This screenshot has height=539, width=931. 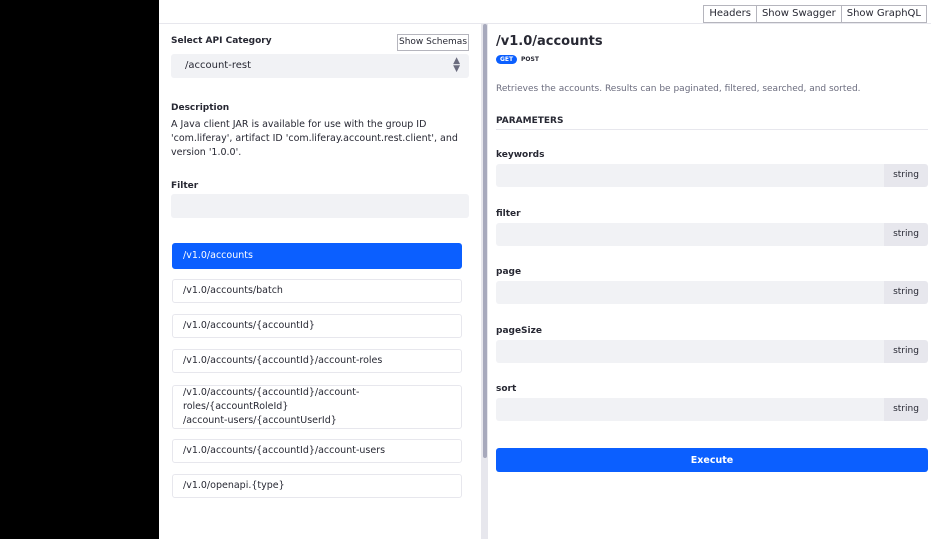 What do you see at coordinates (284, 450) in the screenshot?
I see `endpoint-item-label: /v1.0/accounts/{accountId}/account-users` at bounding box center [284, 450].